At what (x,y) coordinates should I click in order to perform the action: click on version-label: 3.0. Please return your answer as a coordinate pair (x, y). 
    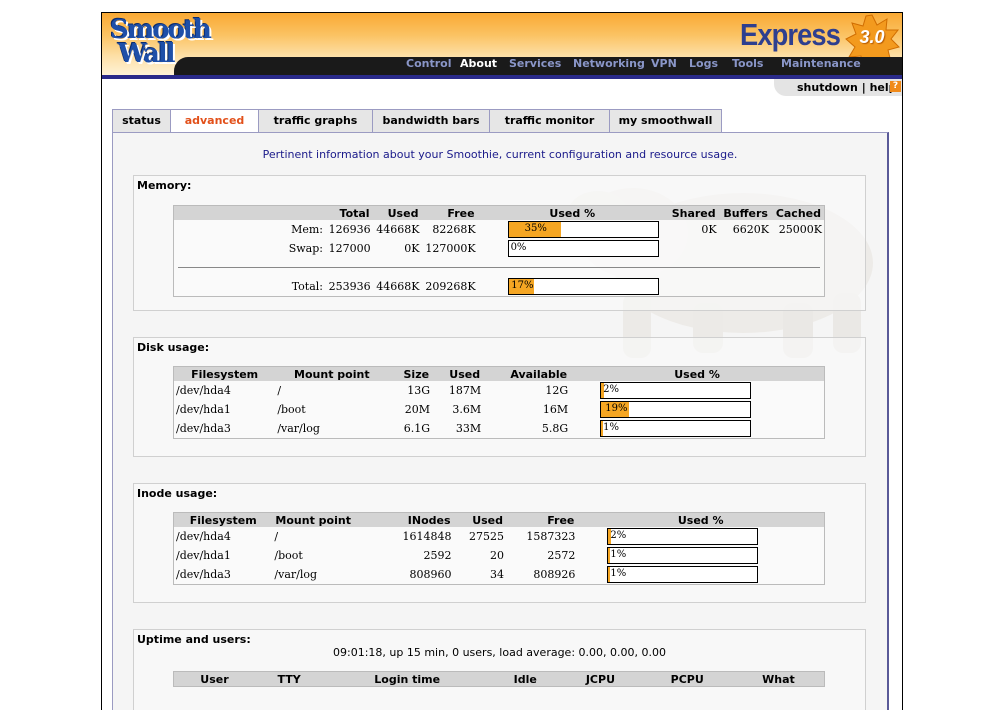
    Looking at the image, I should click on (872, 37).